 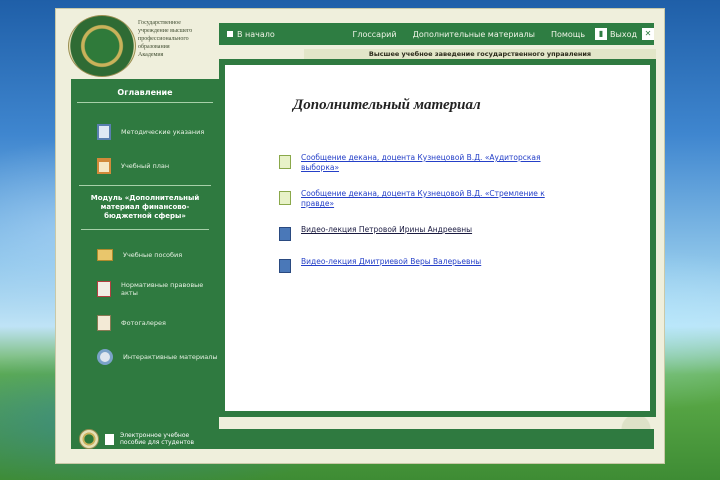 What do you see at coordinates (386, 230) in the screenshot?
I see `material-link: Видео-лекция Петровой Ирины Андреевны` at bounding box center [386, 230].